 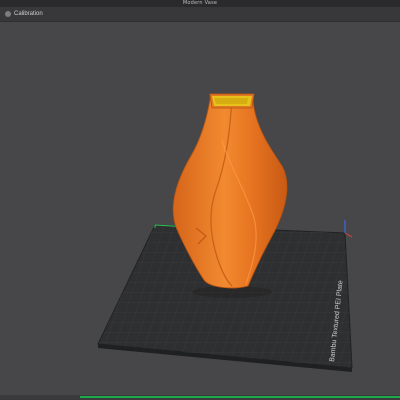 What do you see at coordinates (28, 14) in the screenshot?
I see `calibration-tab-label: Calibration` at bounding box center [28, 14].